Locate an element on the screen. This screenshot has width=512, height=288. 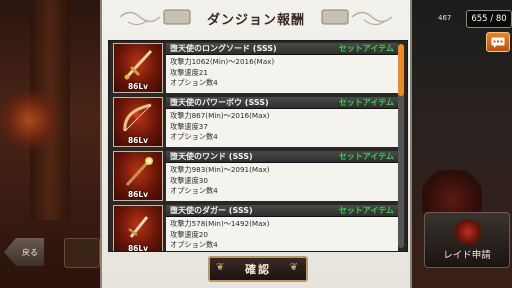
chat-button is located at coordinates (498, 42).